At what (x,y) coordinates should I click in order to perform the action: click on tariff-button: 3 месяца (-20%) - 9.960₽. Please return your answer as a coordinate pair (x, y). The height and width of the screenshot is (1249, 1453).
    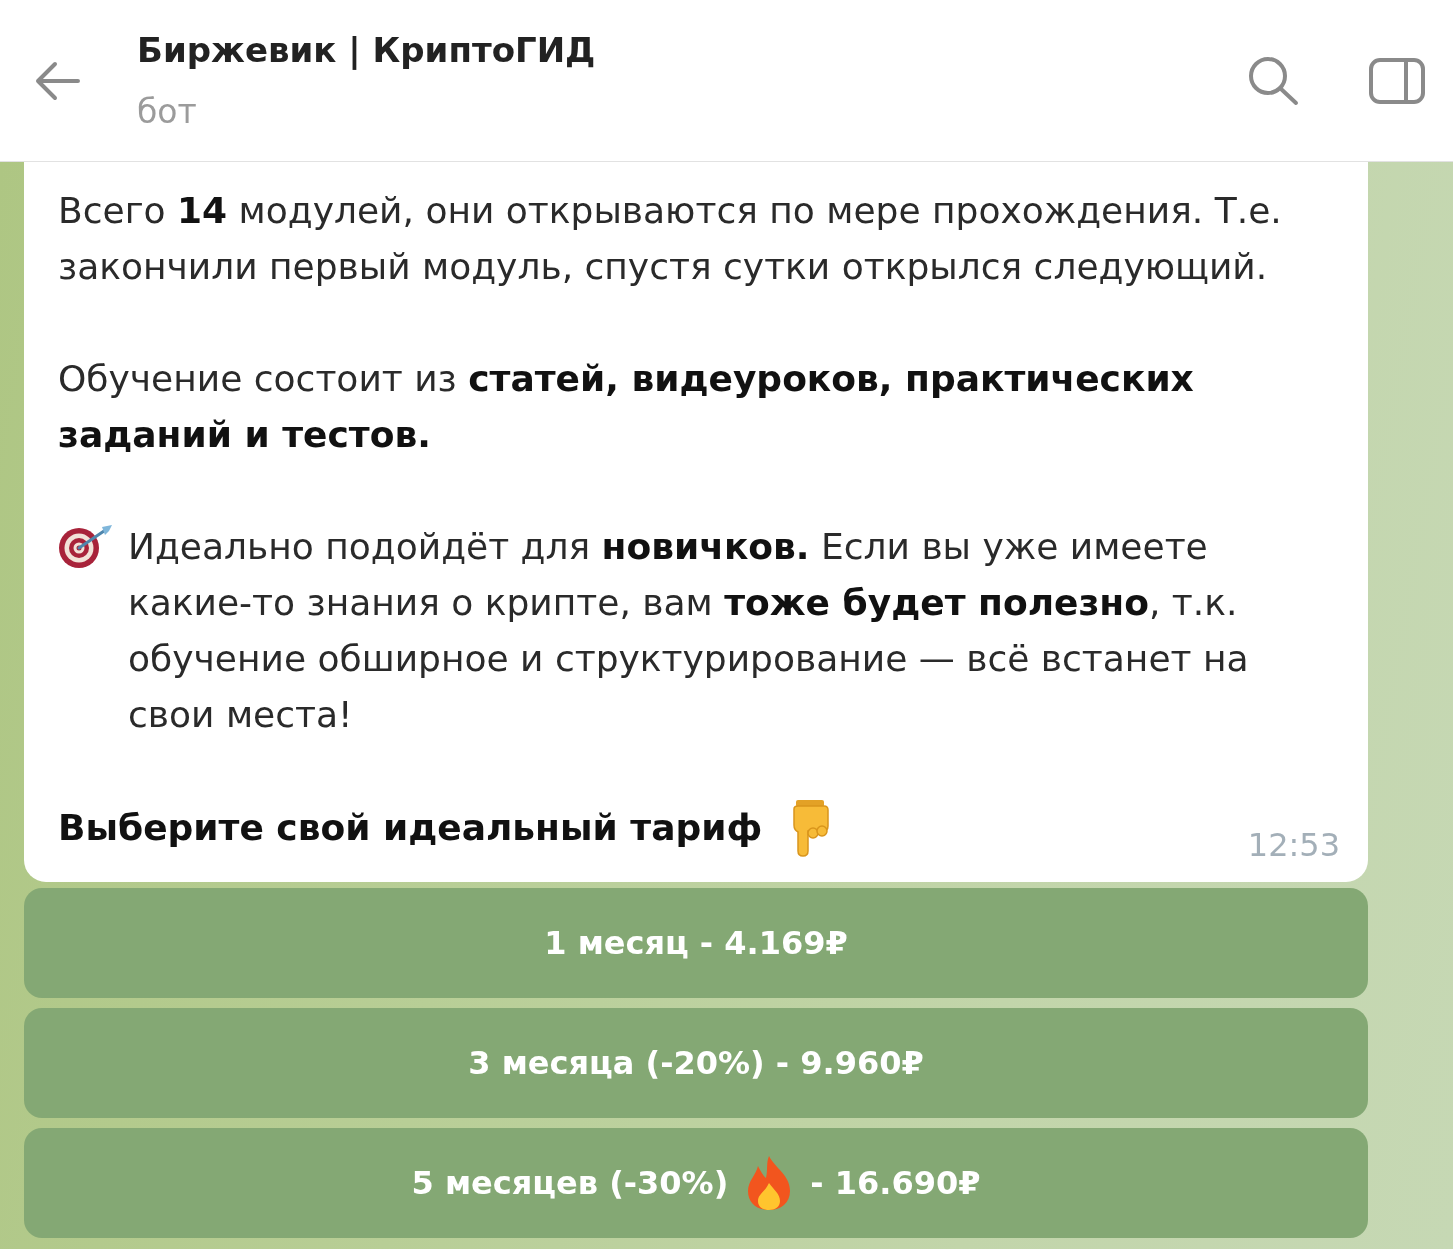
    Looking at the image, I should click on (696, 1063).